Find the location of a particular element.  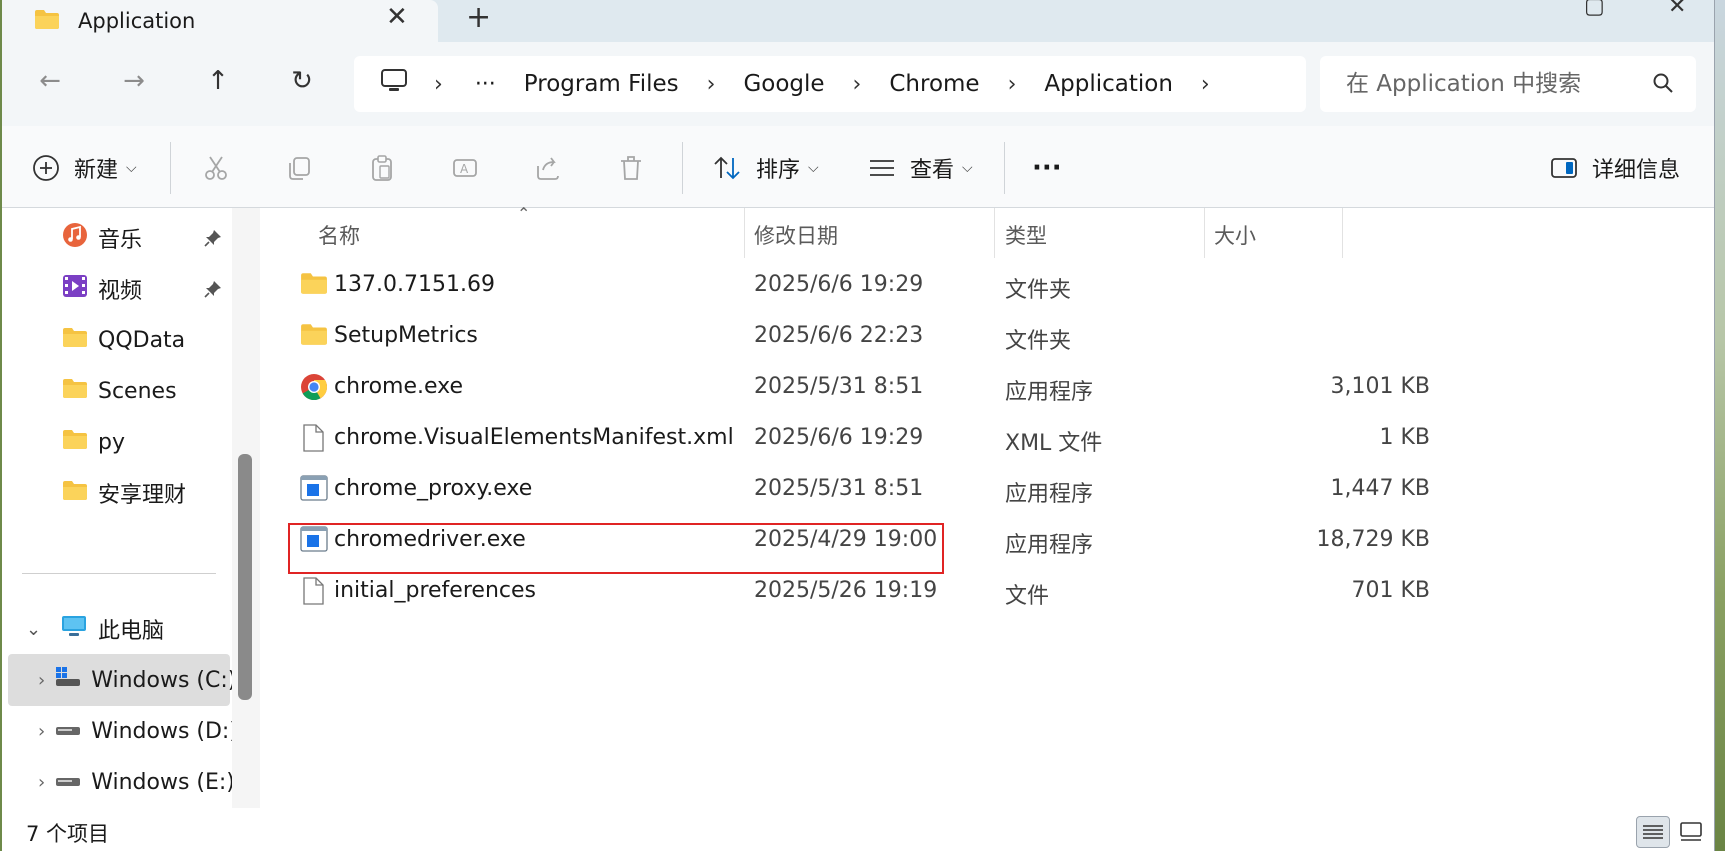

breadcrumb-chrome: Chrome is located at coordinates (934, 84).